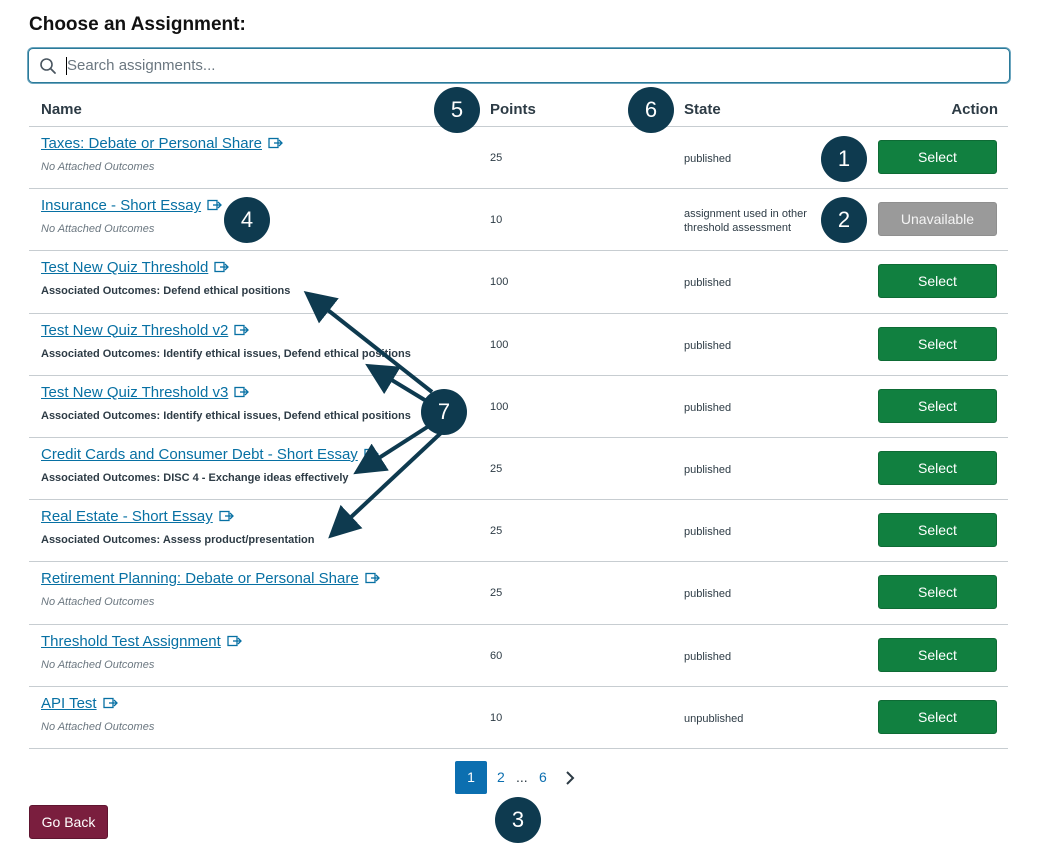 The height and width of the screenshot is (852, 1041). Describe the element at coordinates (61, 109) in the screenshot. I see `column-header-name: Name` at that location.